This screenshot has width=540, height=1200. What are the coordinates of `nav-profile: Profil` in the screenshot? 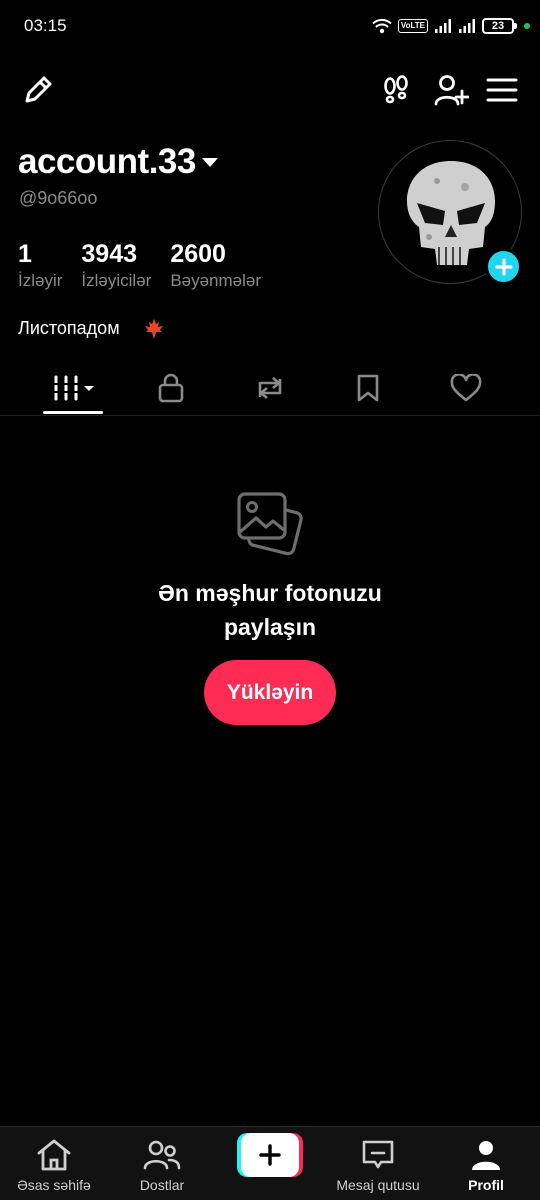 It's located at (486, 1163).